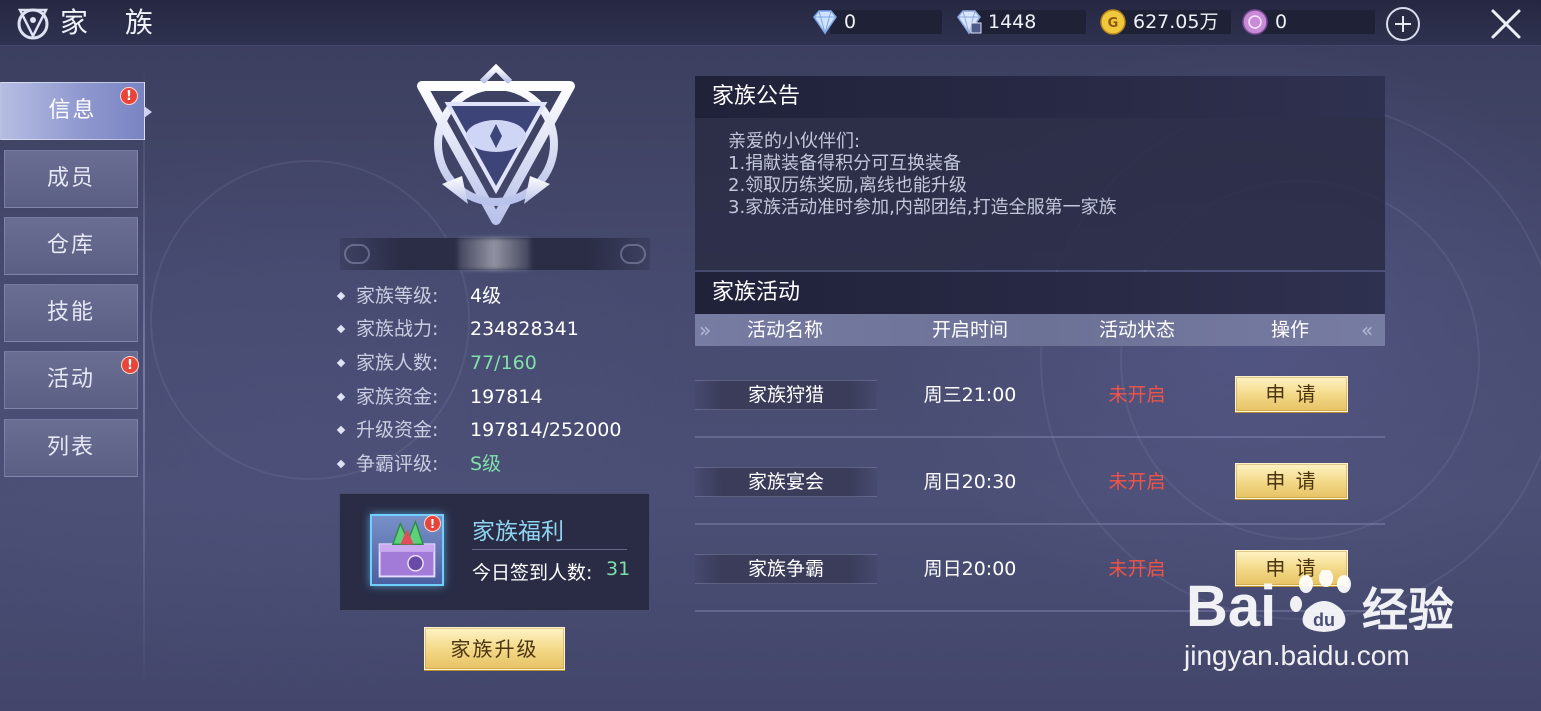 This screenshot has height=711, width=1541. I want to click on currency-value: 627.05万, so click(1176, 22).